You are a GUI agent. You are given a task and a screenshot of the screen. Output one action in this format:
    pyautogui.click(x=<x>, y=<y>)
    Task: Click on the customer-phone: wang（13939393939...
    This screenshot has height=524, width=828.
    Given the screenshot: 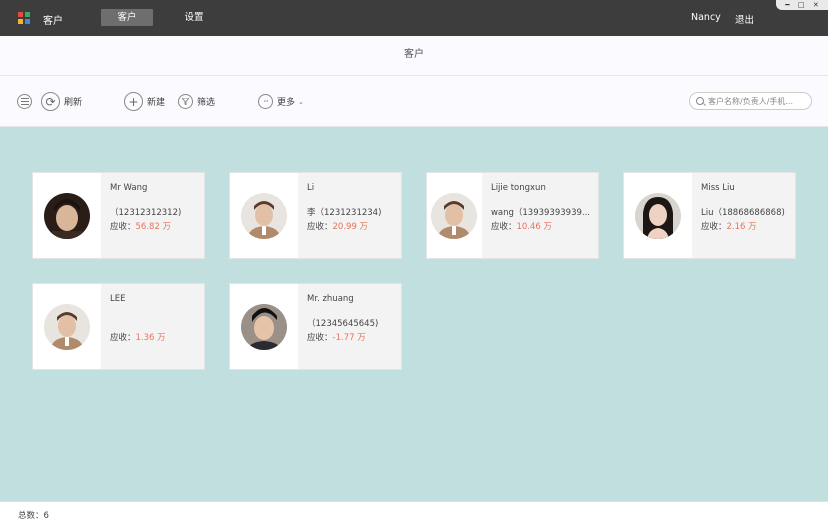 What is the action you would take?
    pyautogui.click(x=540, y=213)
    